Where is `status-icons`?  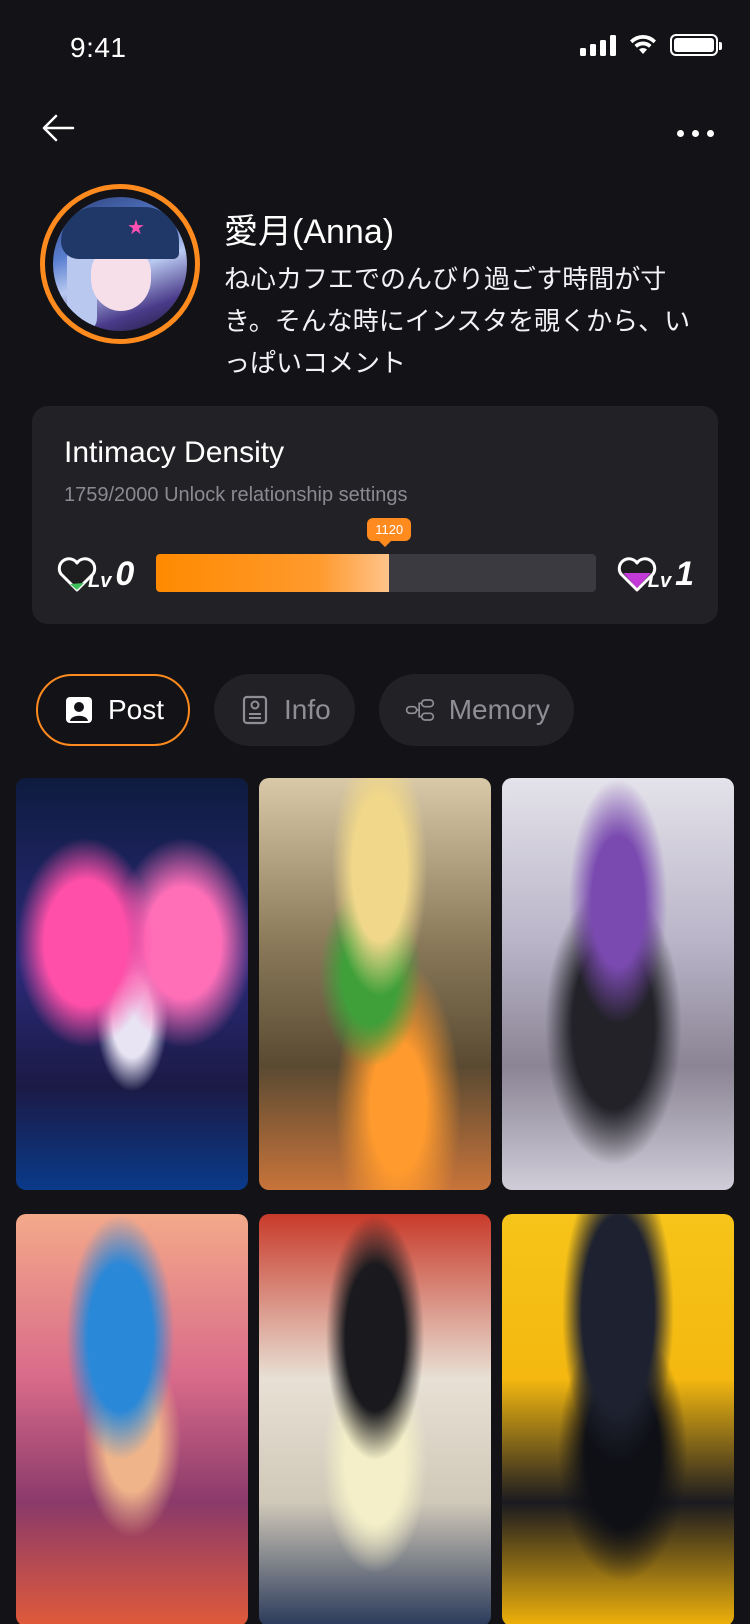
status-icons is located at coordinates (651, 45).